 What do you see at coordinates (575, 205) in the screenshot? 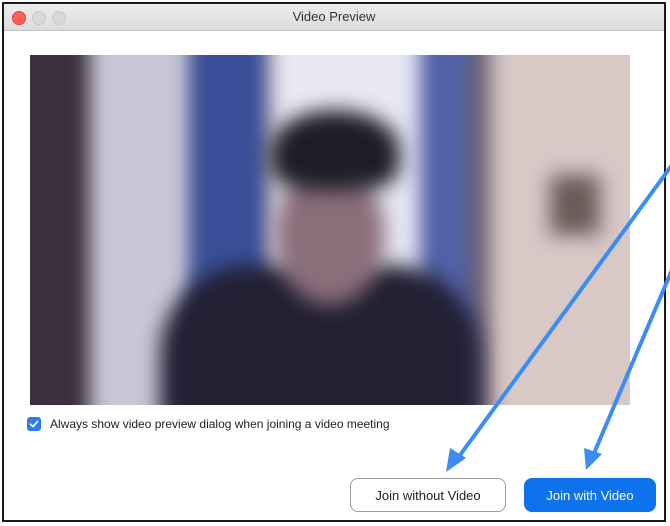
I see `background-door-shadow` at bounding box center [575, 205].